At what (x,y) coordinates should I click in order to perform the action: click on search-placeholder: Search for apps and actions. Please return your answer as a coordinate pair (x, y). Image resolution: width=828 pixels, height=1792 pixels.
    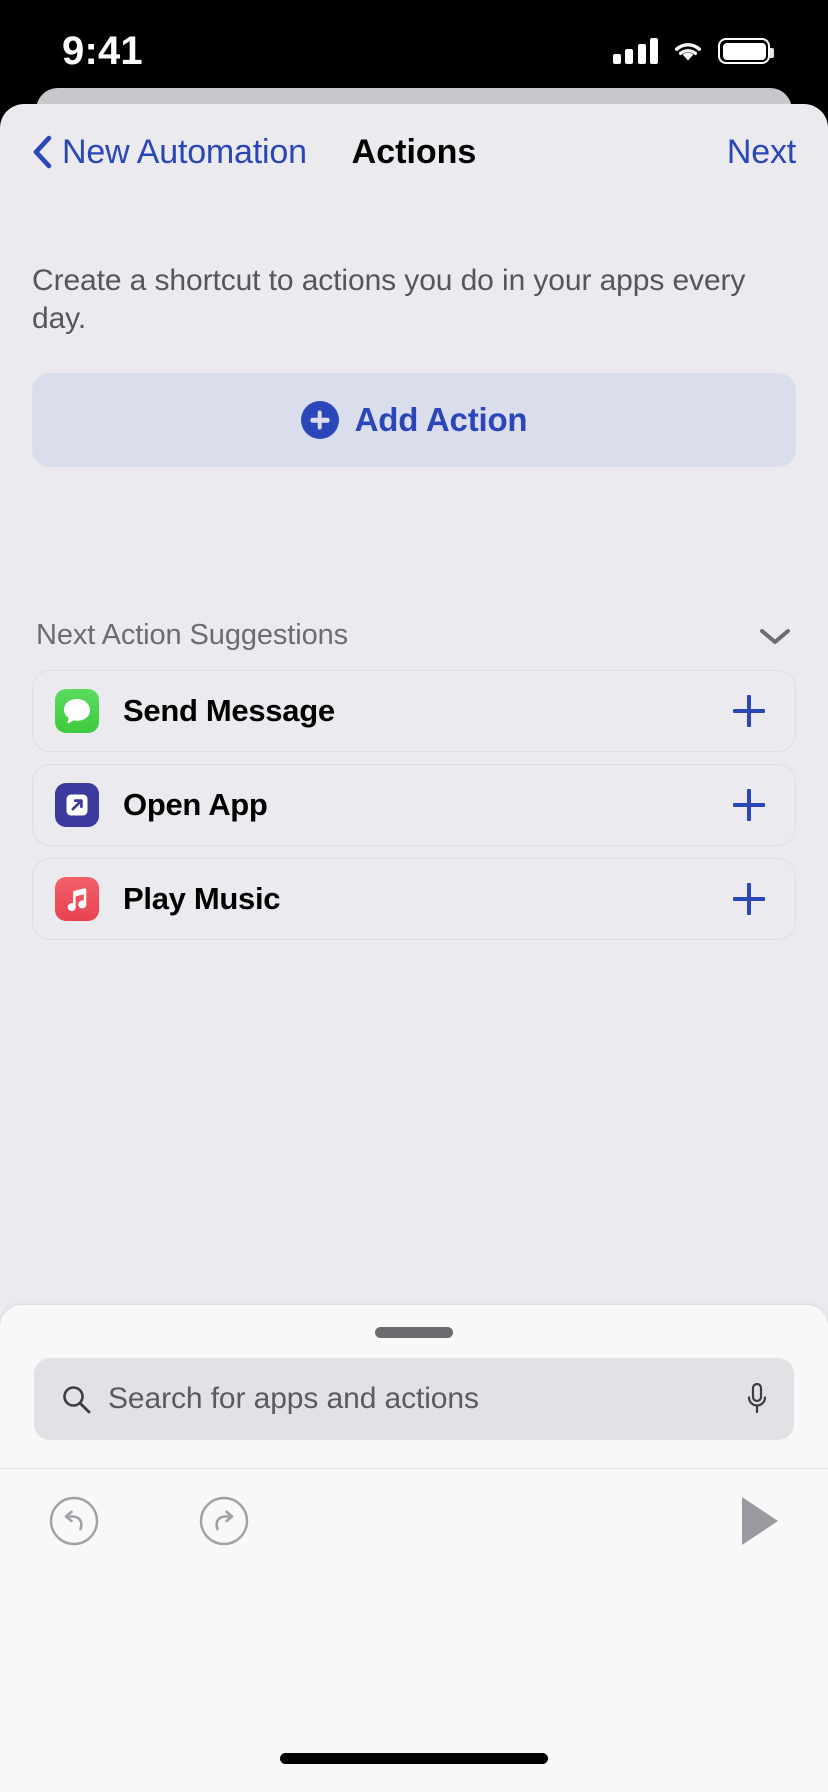
    Looking at the image, I should click on (293, 1398).